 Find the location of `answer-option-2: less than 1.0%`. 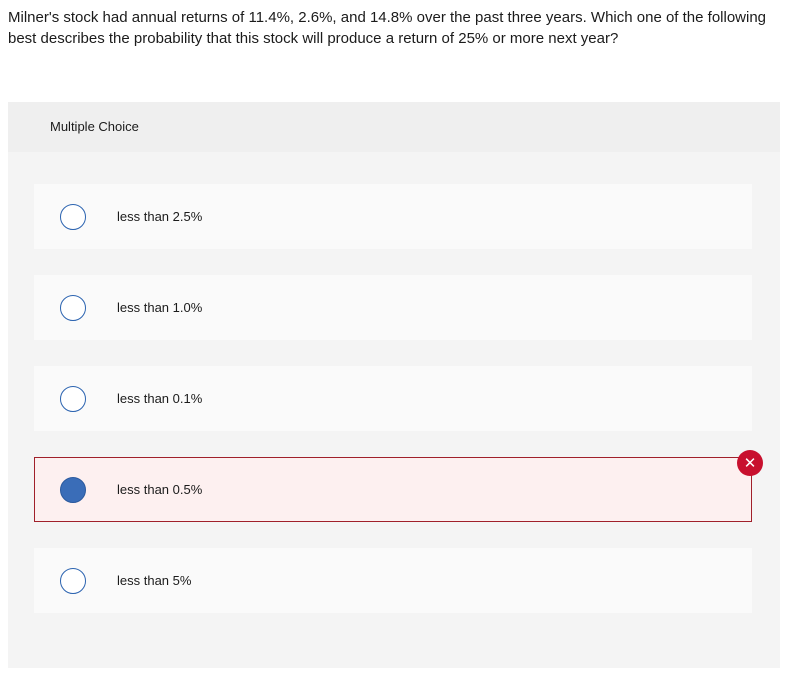

answer-option-2: less than 1.0% is located at coordinates (393, 307).